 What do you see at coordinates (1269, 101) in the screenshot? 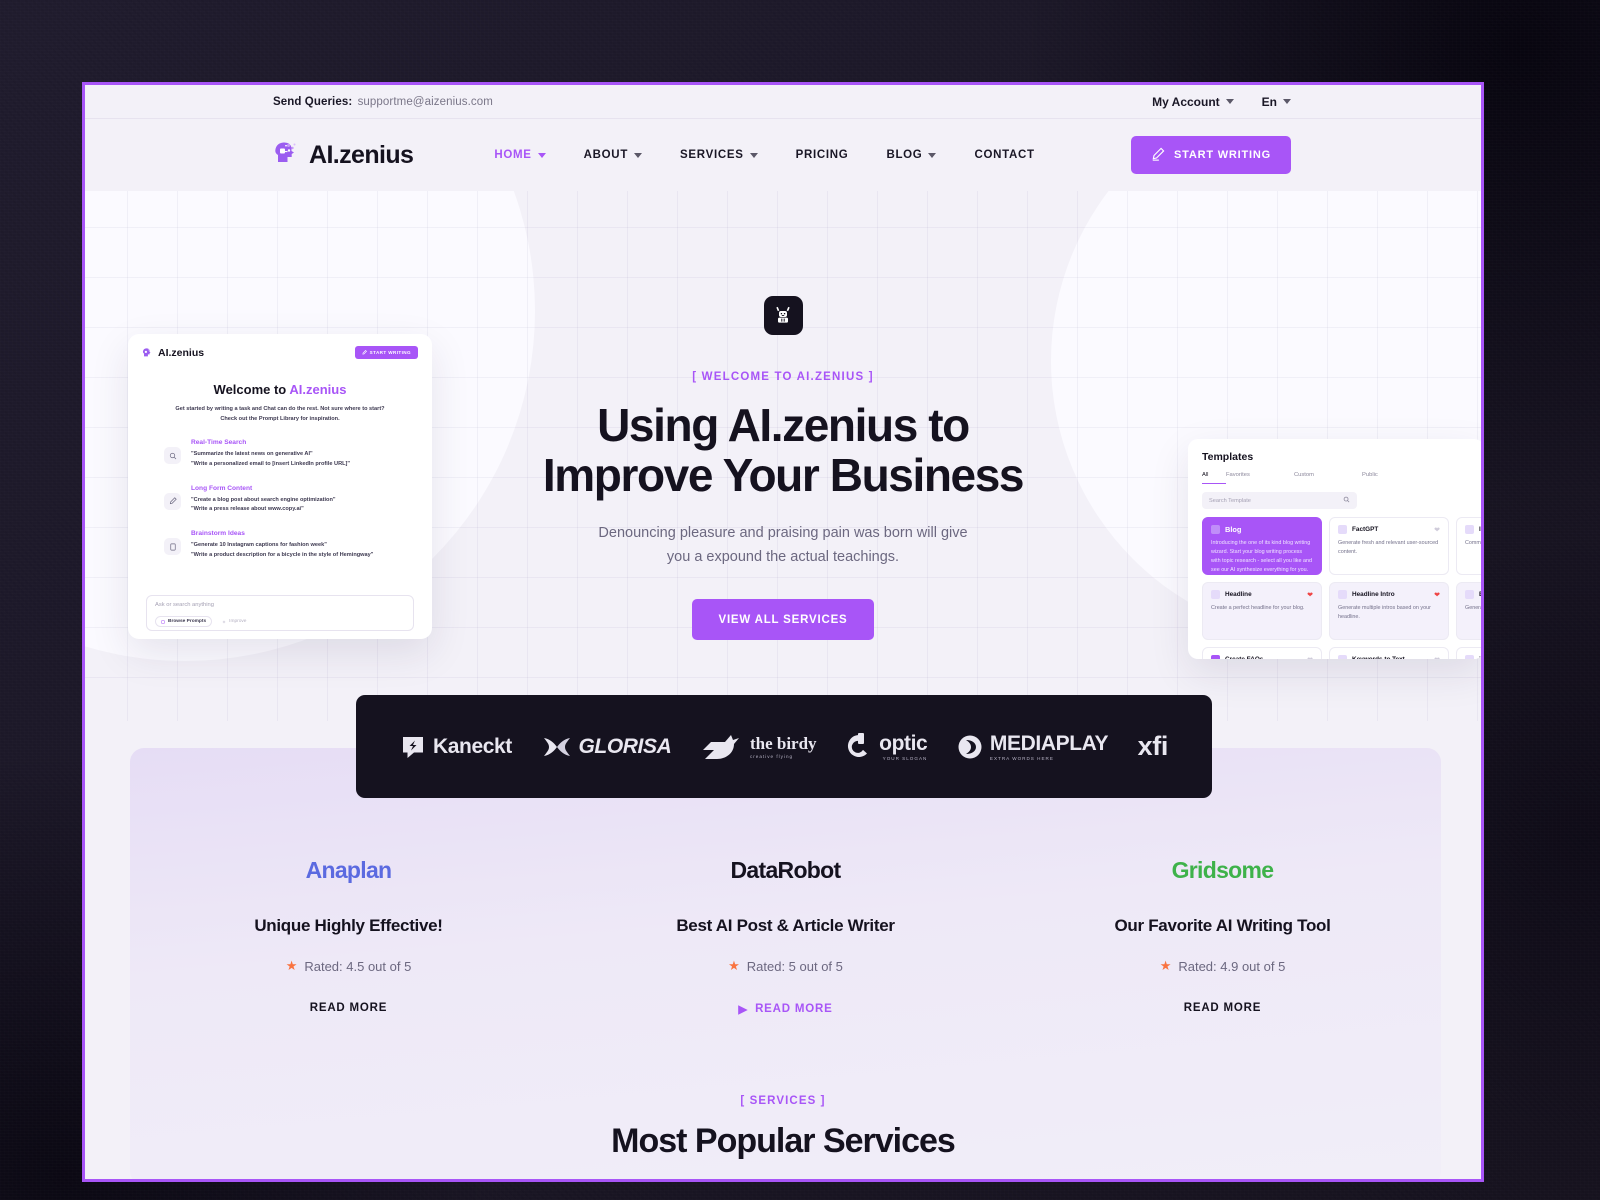
I see `language-label: En` at bounding box center [1269, 101].